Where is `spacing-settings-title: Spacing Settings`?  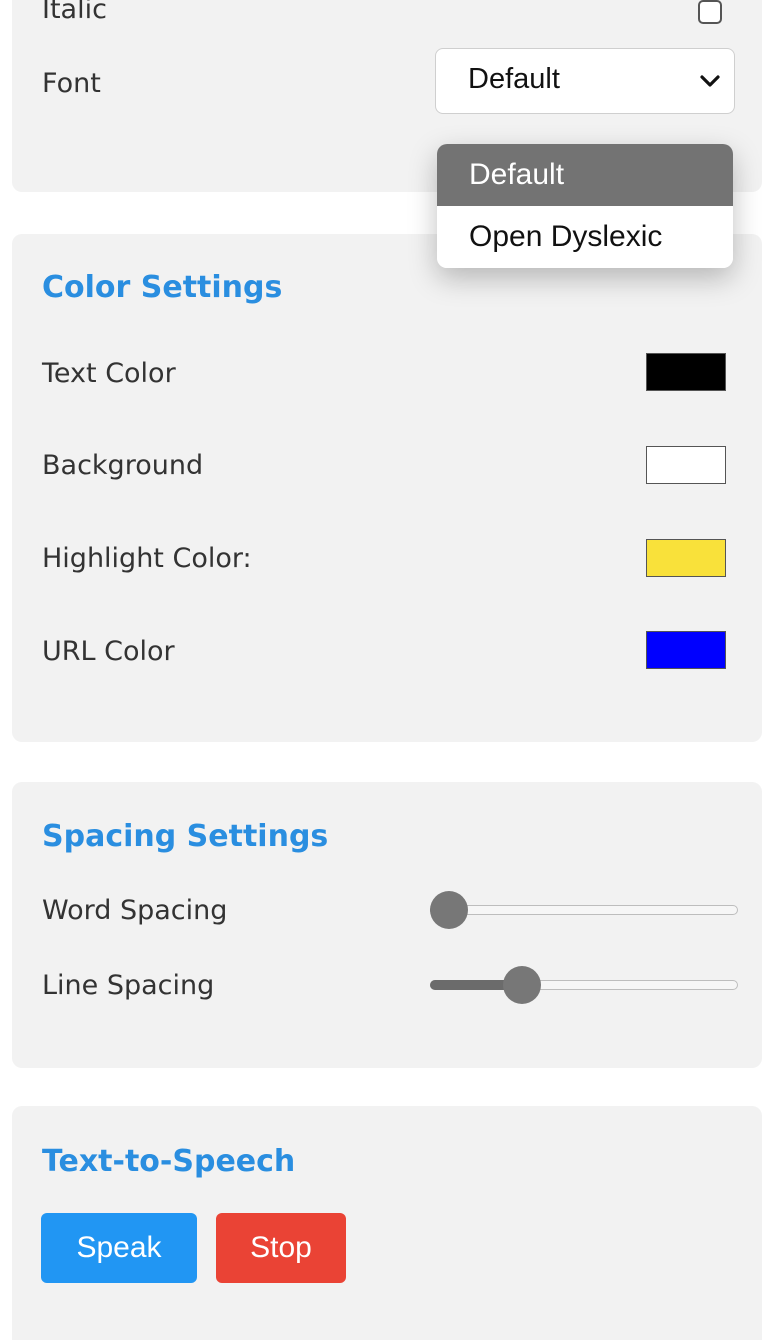
spacing-settings-title: Spacing Settings is located at coordinates (185, 836).